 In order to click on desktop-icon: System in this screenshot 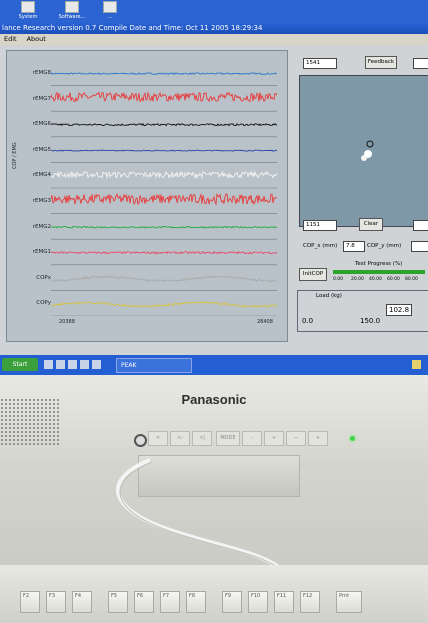, I will do `click(28, 11)`.